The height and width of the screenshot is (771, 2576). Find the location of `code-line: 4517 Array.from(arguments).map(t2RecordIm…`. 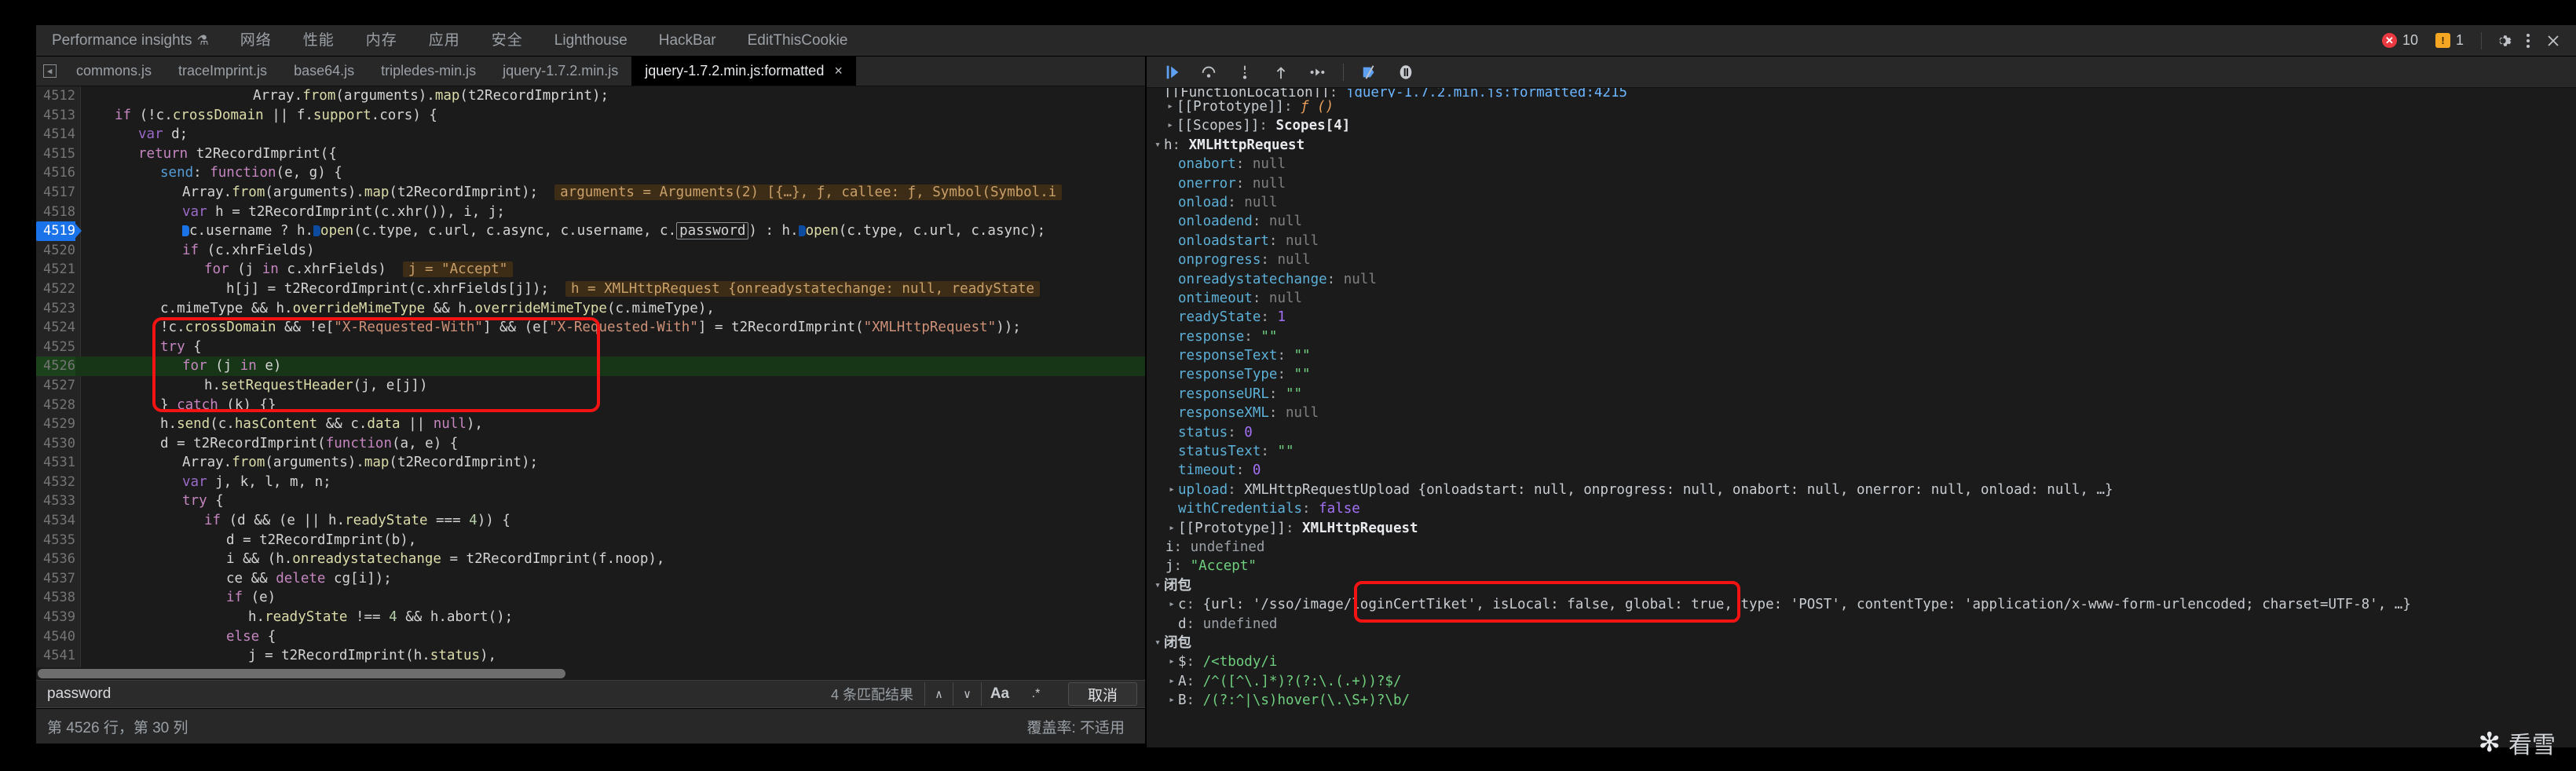

code-line: 4517 Array.from(arguments).map(t2RecordIm… is located at coordinates (590, 193).